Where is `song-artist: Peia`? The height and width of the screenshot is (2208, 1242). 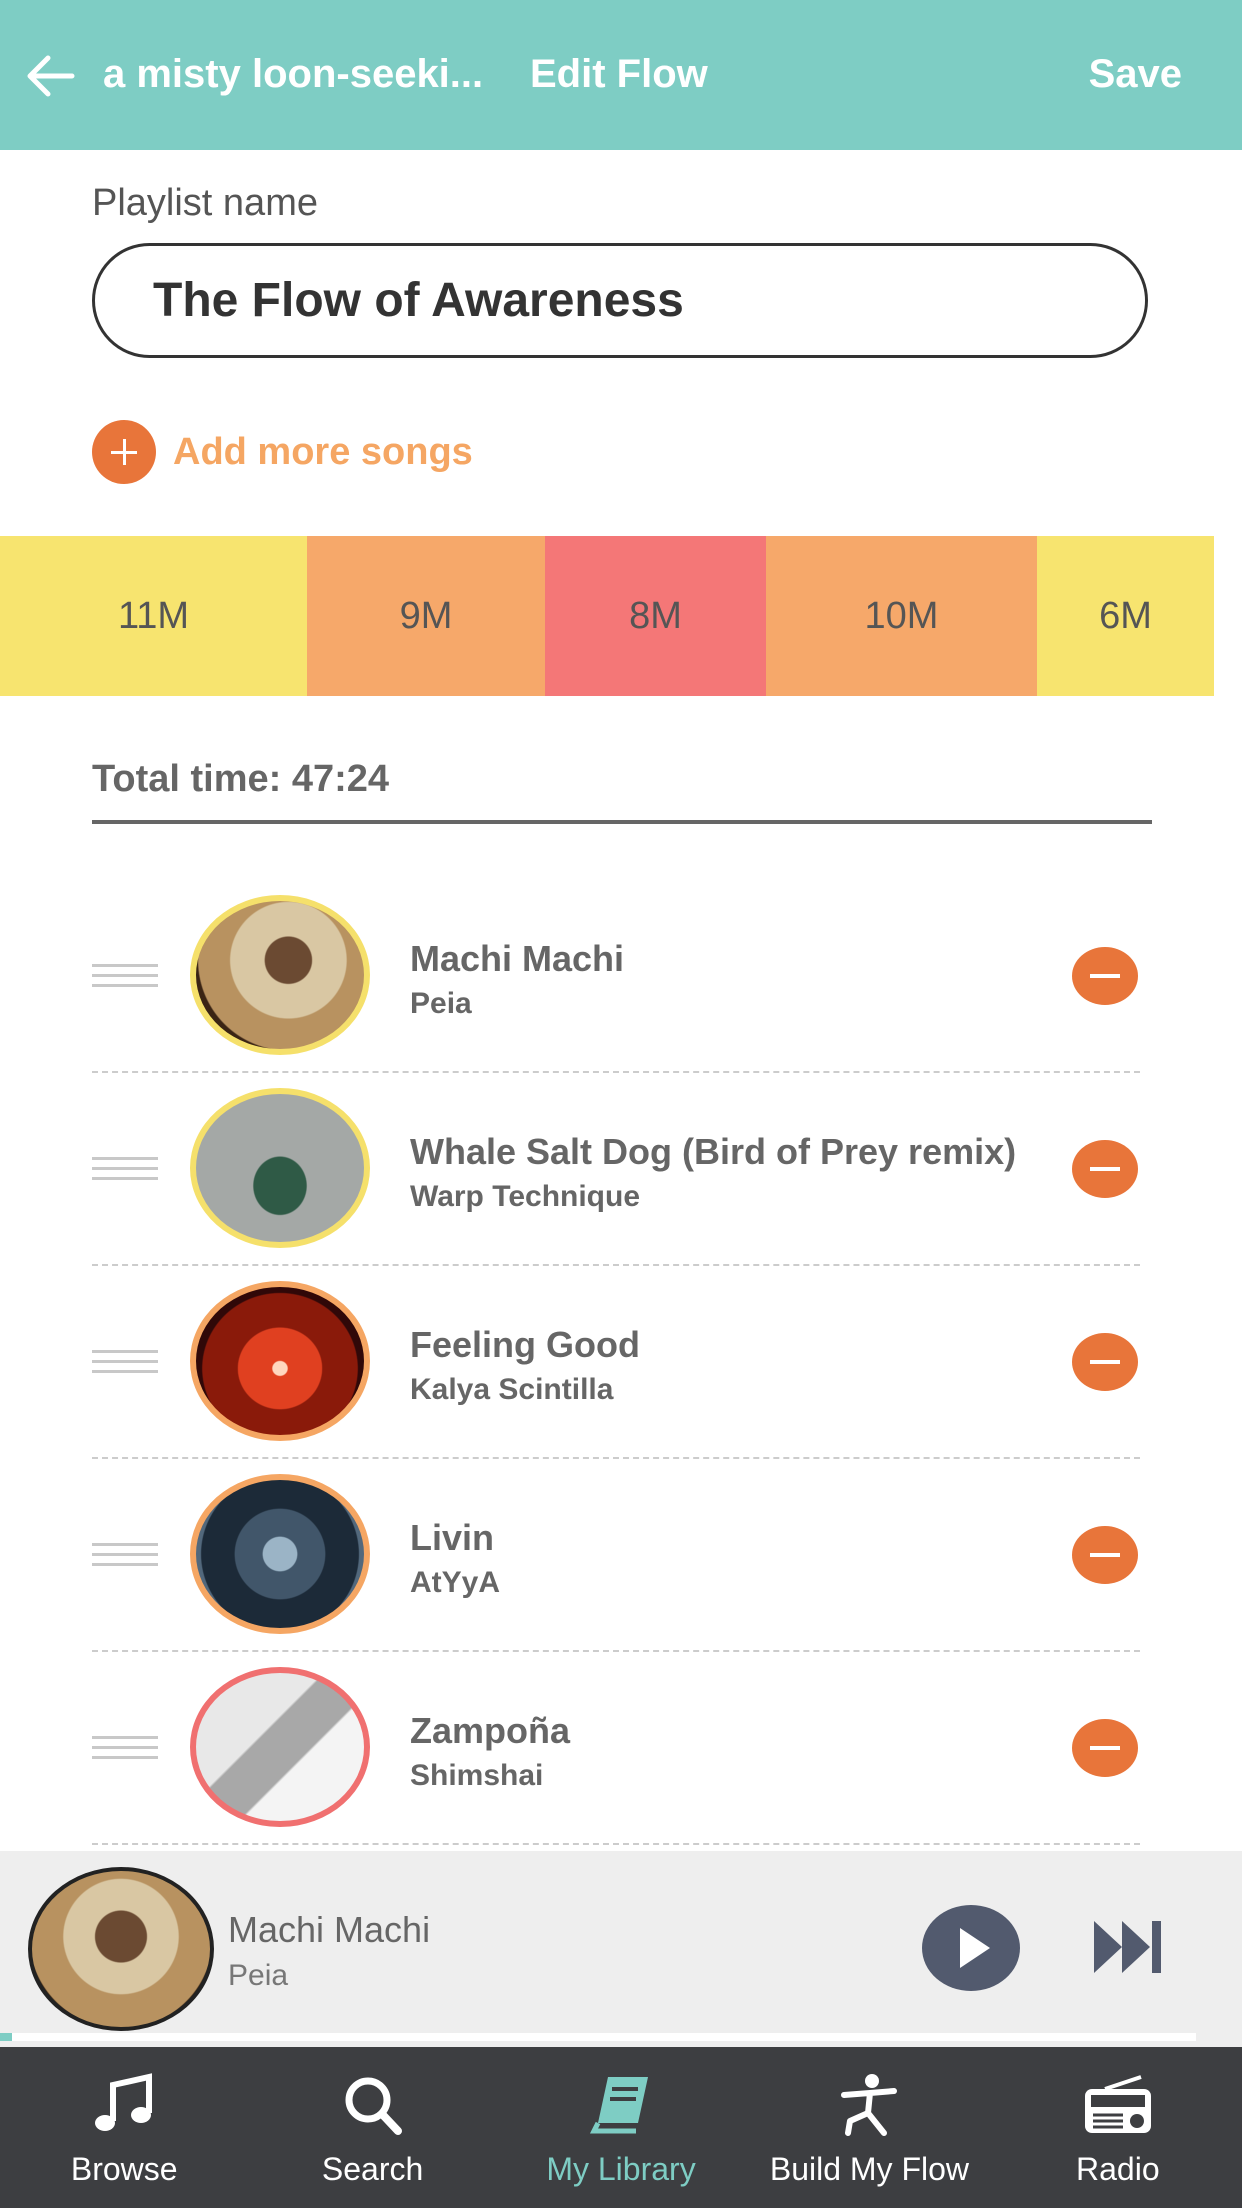
song-artist: Peia is located at coordinates (441, 1003).